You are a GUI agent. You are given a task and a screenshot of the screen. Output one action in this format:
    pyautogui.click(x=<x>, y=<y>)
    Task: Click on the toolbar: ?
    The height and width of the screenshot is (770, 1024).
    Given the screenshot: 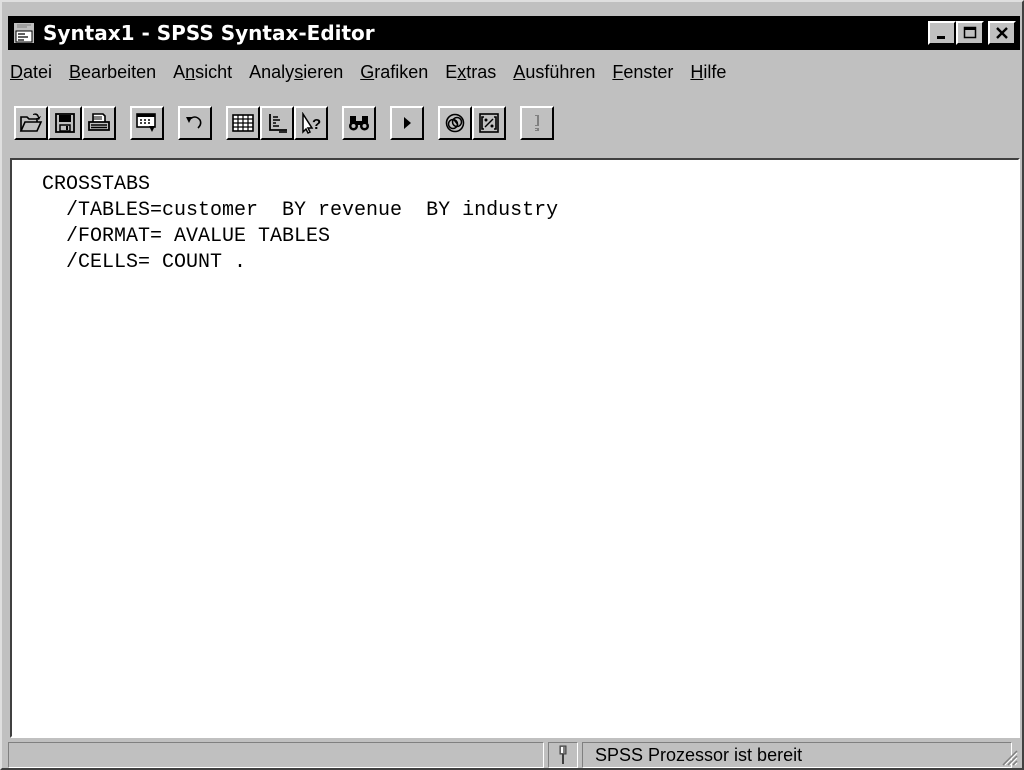 What is the action you would take?
    pyautogui.click(x=515, y=123)
    